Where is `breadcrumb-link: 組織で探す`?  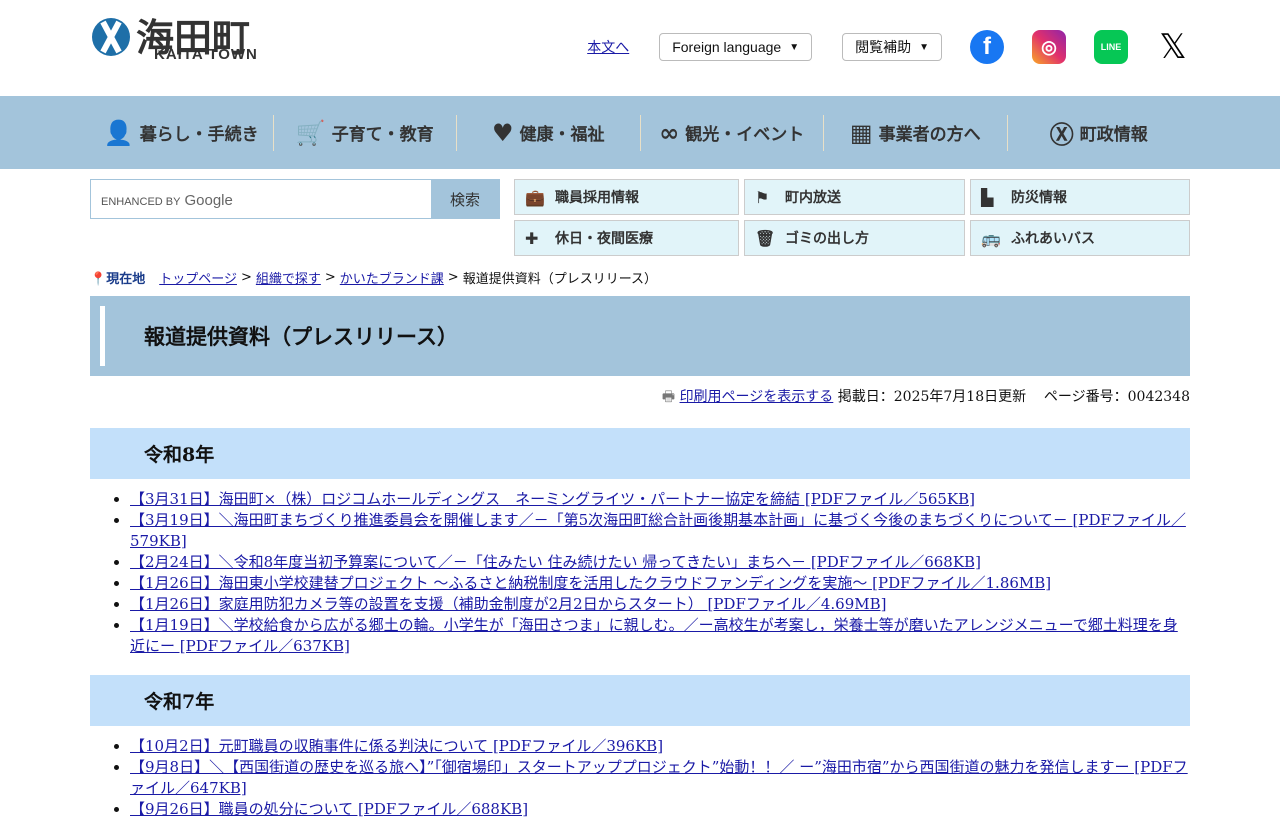
breadcrumb-link: 組織で探す is located at coordinates (288, 277).